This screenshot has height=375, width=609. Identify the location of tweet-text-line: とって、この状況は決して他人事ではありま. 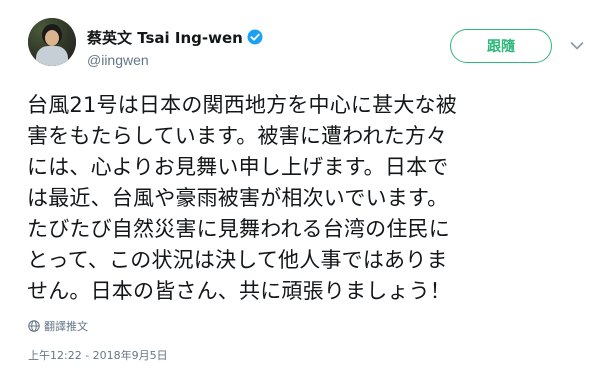
(237, 260).